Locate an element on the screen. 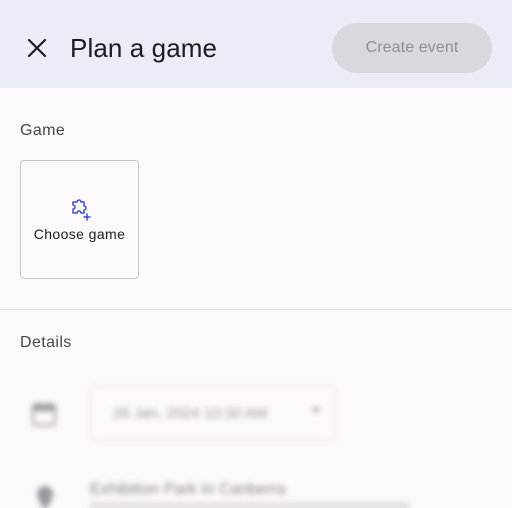  details-section-label: Details is located at coordinates (46, 342).